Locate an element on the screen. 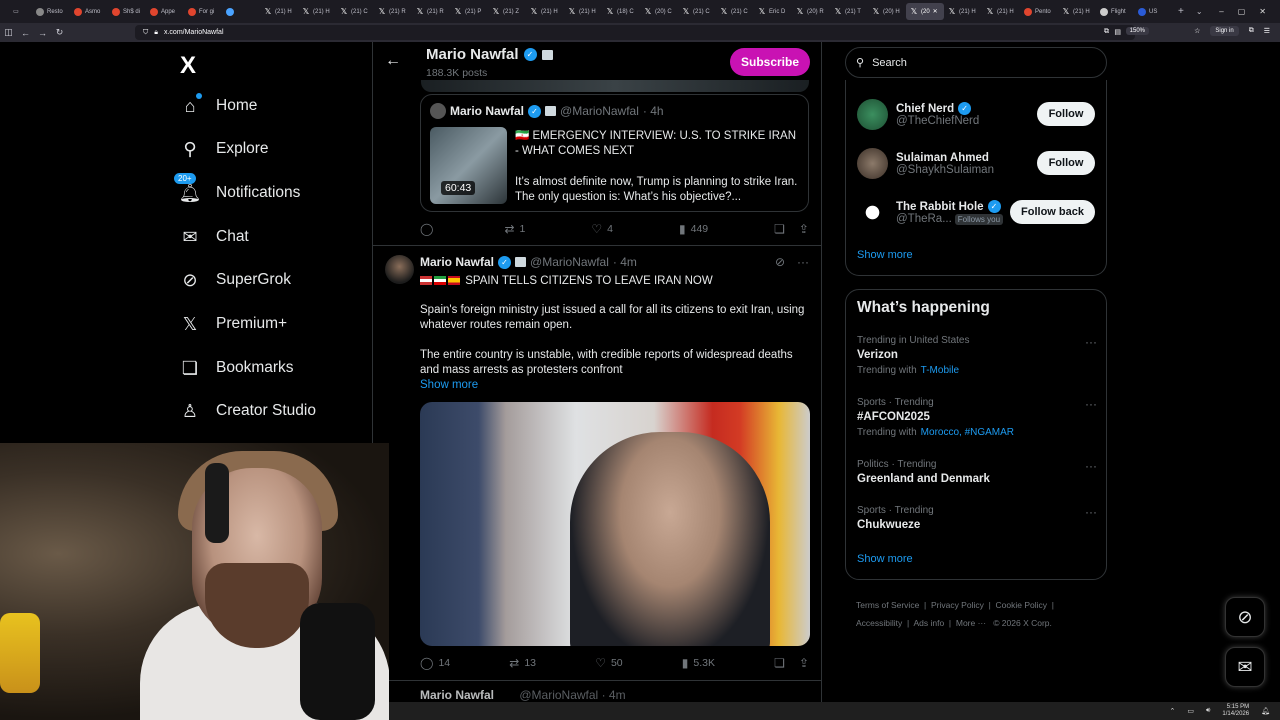 Image resolution: width=1280 pixels, height=720 pixels. sidebar-item-premium: 𝕏 Premium+ is located at coordinates (233, 324).